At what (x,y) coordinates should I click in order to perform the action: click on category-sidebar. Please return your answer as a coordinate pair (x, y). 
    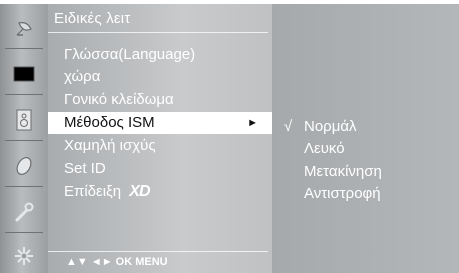
    Looking at the image, I should click on (24, 138).